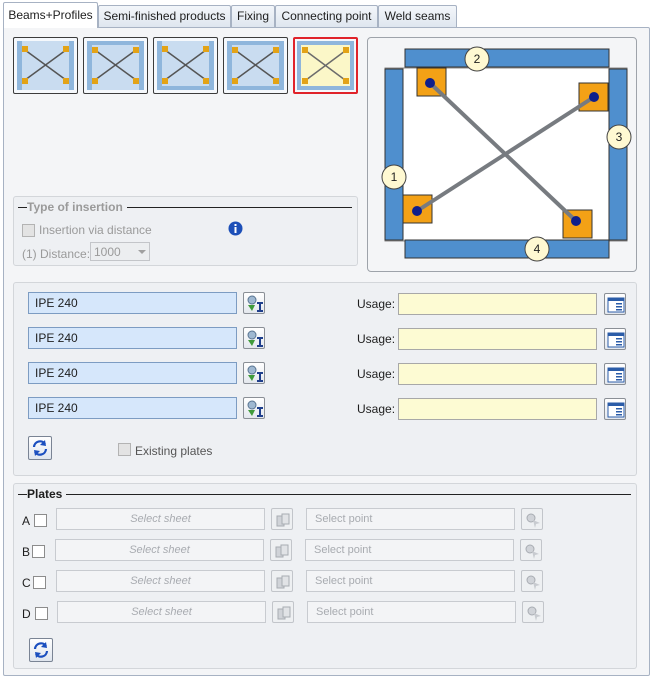  Describe the element at coordinates (477, 59) in the screenshot. I see `callout-2: 2` at that location.